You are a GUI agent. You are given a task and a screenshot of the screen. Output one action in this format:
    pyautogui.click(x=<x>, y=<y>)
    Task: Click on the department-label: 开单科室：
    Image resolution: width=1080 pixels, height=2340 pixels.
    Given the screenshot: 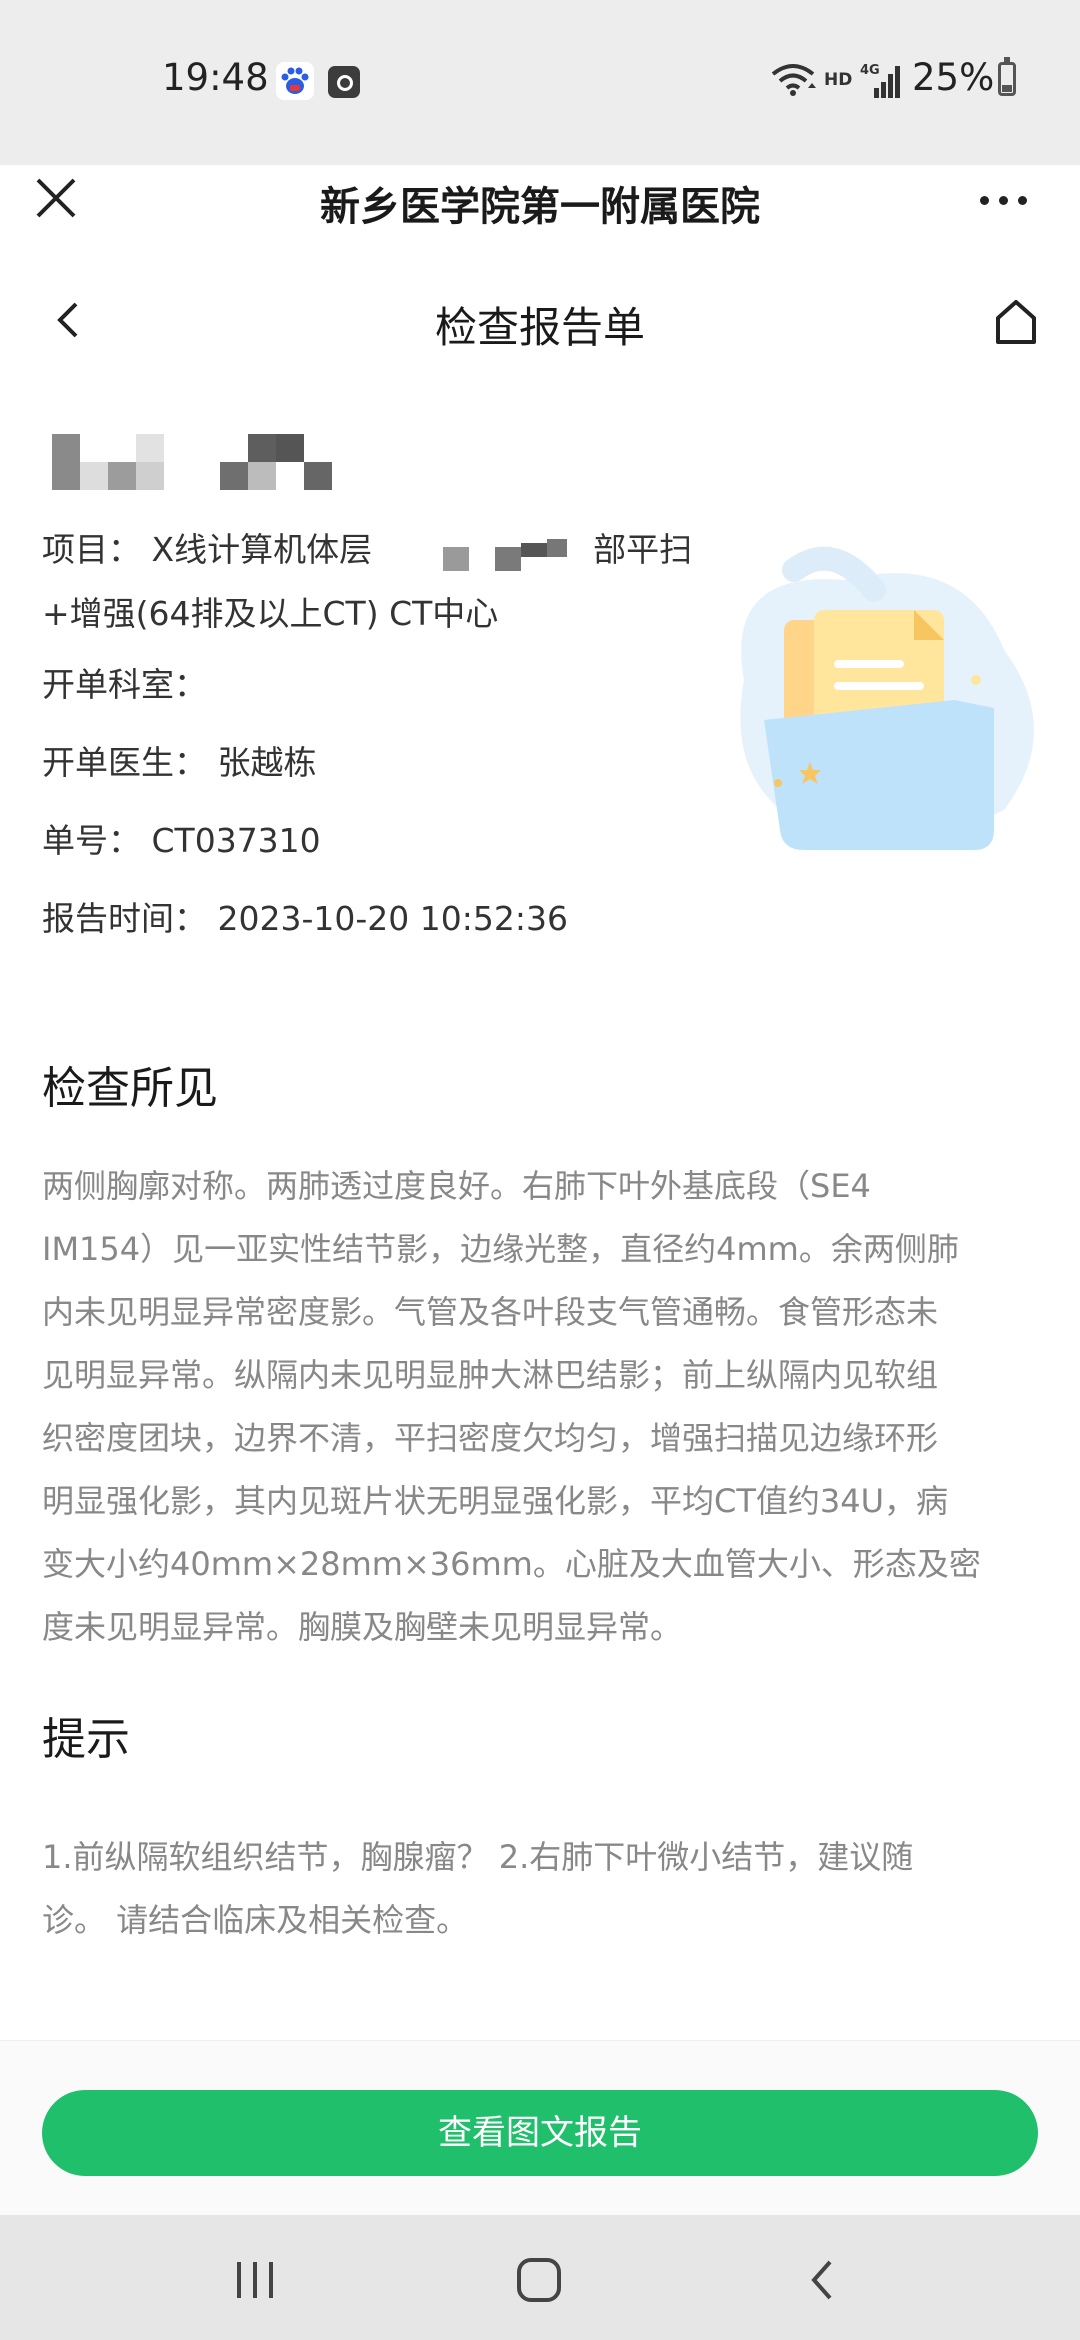 What is the action you would take?
    pyautogui.click(x=124, y=684)
    